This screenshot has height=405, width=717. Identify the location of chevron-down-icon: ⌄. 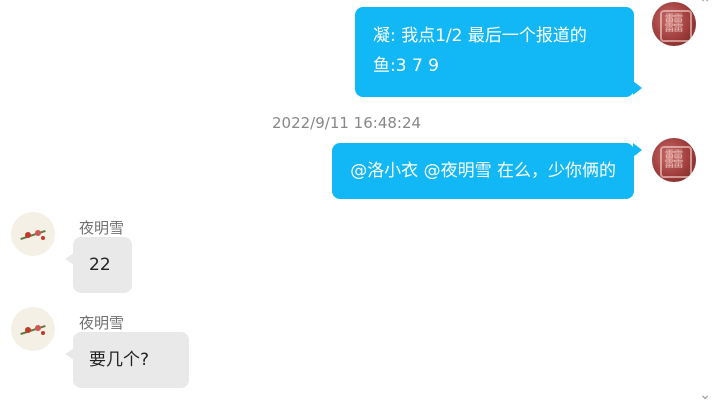
(705, 395).